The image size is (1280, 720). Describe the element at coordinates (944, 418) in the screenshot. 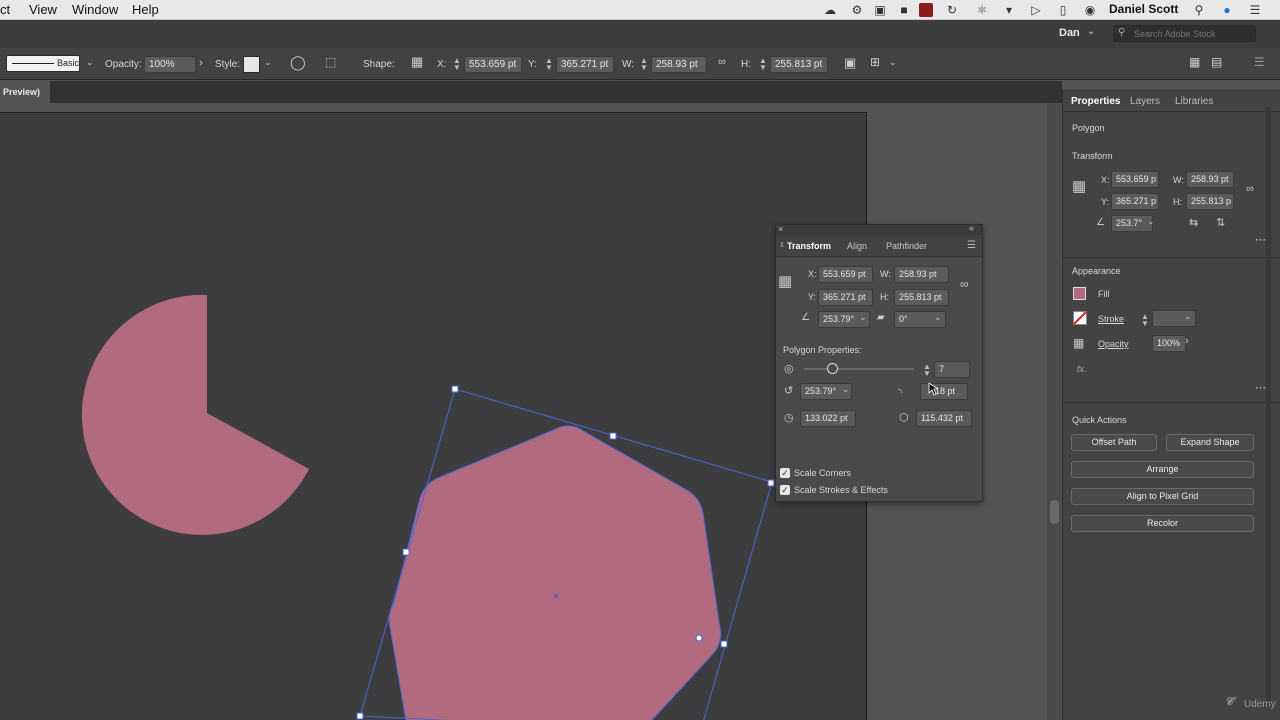

I see `side-length-field: 115.432 pt` at that location.